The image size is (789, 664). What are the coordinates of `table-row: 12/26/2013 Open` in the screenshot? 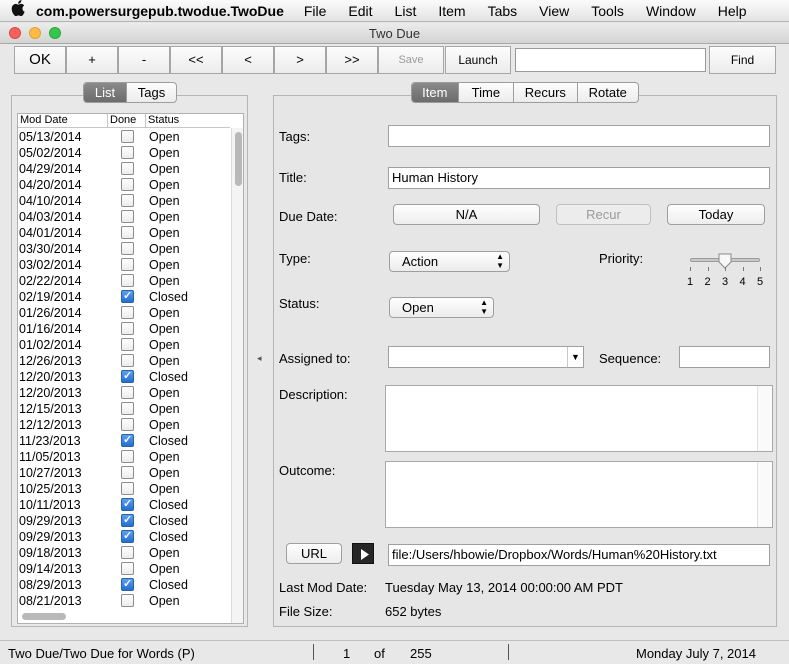 It's located at (124, 361).